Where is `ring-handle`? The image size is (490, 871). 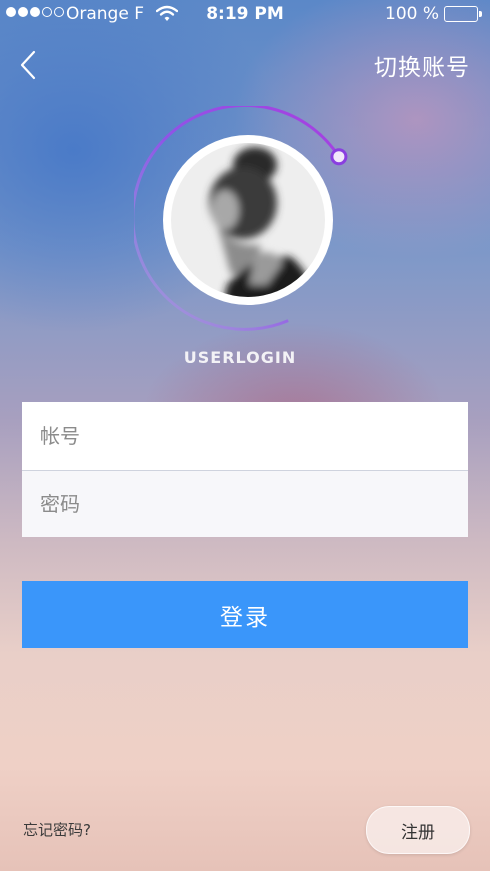
ring-handle is located at coordinates (339, 157).